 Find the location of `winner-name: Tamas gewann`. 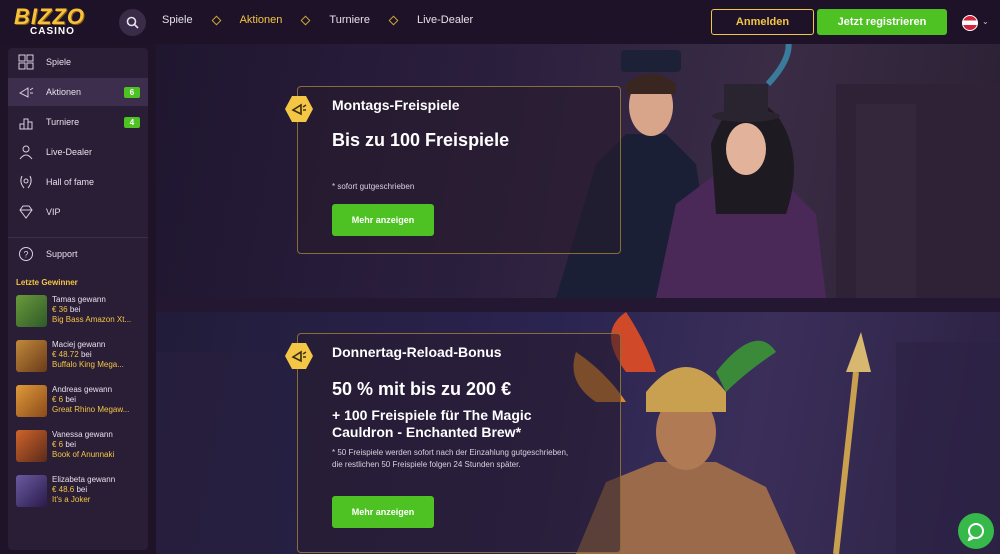

winner-name: Tamas gewann is located at coordinates (79, 299).